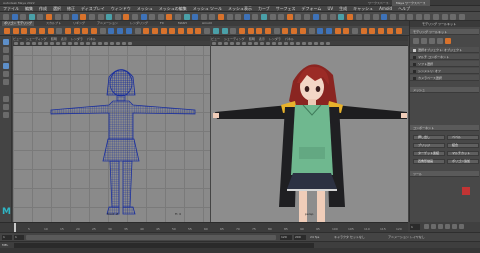 The width and height of the screenshot is (480, 253). Describe the element at coordinates (466, 191) in the screenshot. I see `color-swatch` at that location.